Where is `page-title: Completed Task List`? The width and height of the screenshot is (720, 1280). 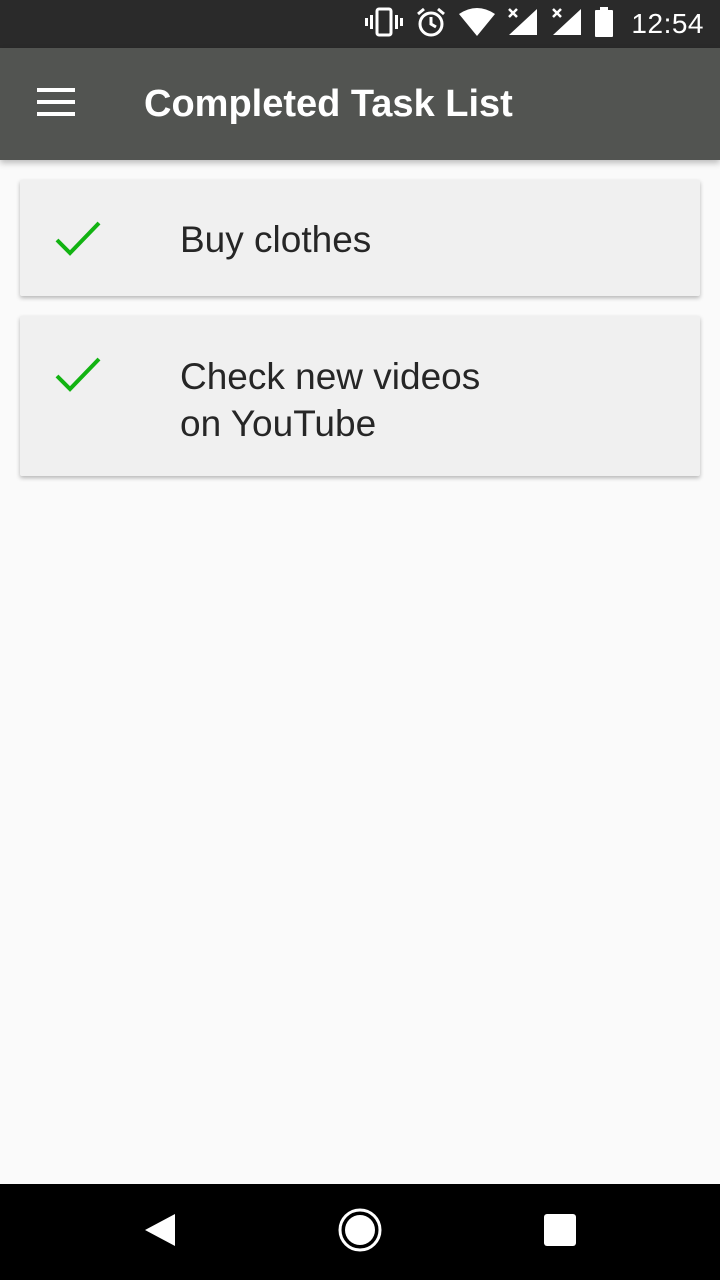
page-title: Completed Task List is located at coordinates (328, 104).